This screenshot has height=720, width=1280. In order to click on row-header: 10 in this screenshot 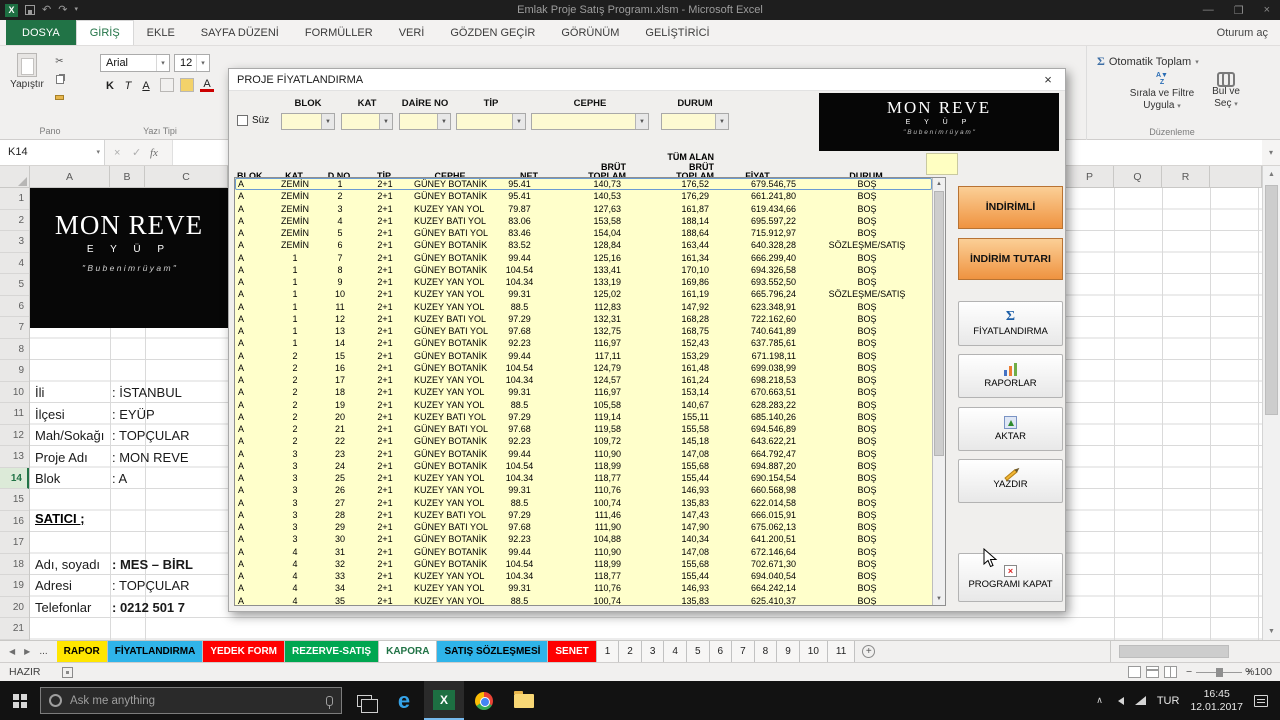, I will do `click(14, 393)`.